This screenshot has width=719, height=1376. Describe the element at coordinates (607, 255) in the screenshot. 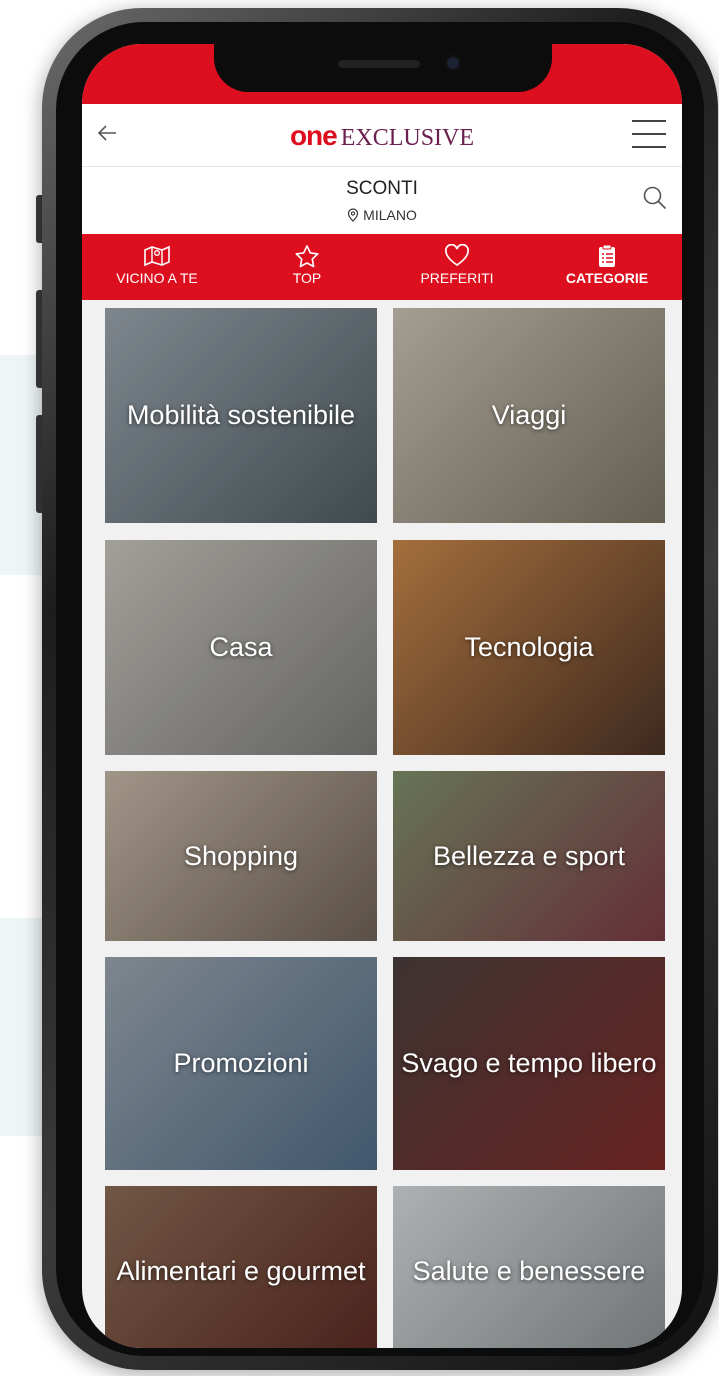

I see `clipboard-list-icon` at that location.